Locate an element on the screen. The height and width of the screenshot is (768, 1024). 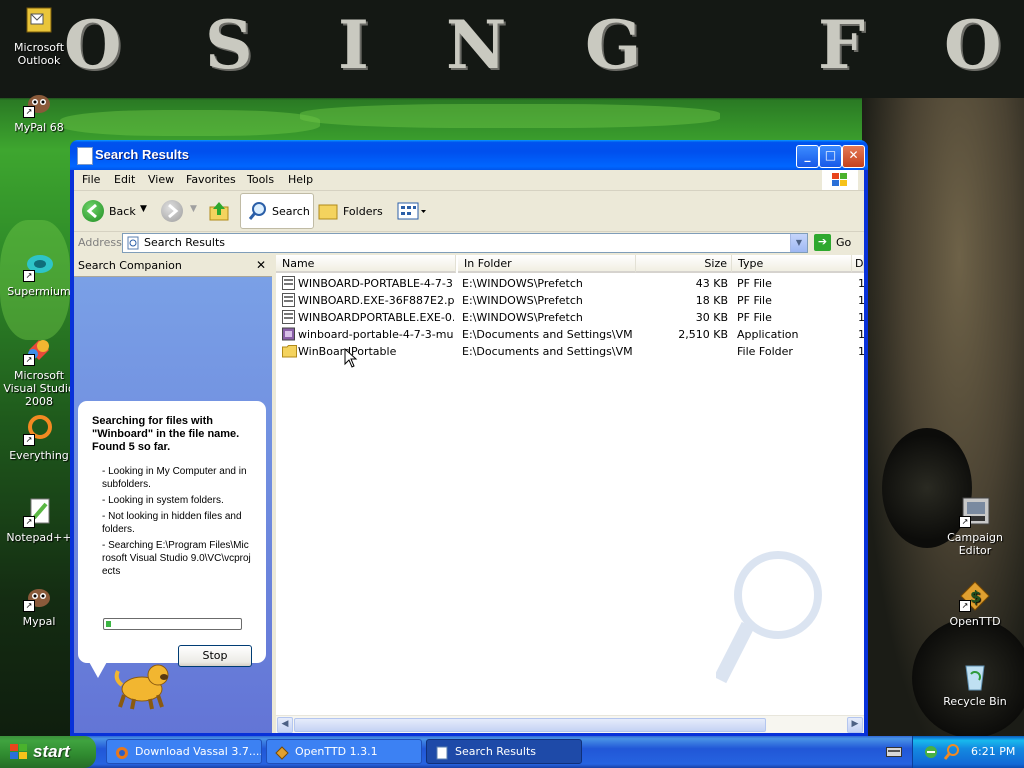
folders-icon is located at coordinates (329, 212).